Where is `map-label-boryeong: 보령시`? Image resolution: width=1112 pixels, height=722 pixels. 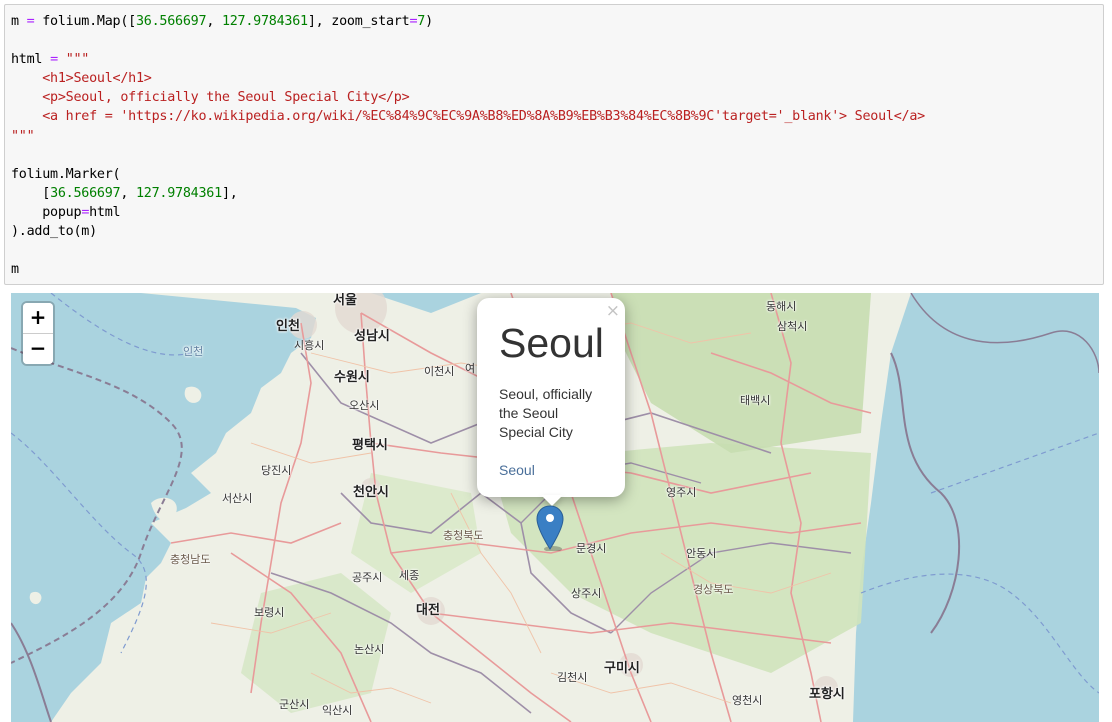
map-label-boryeong: 보령시 is located at coordinates (269, 612).